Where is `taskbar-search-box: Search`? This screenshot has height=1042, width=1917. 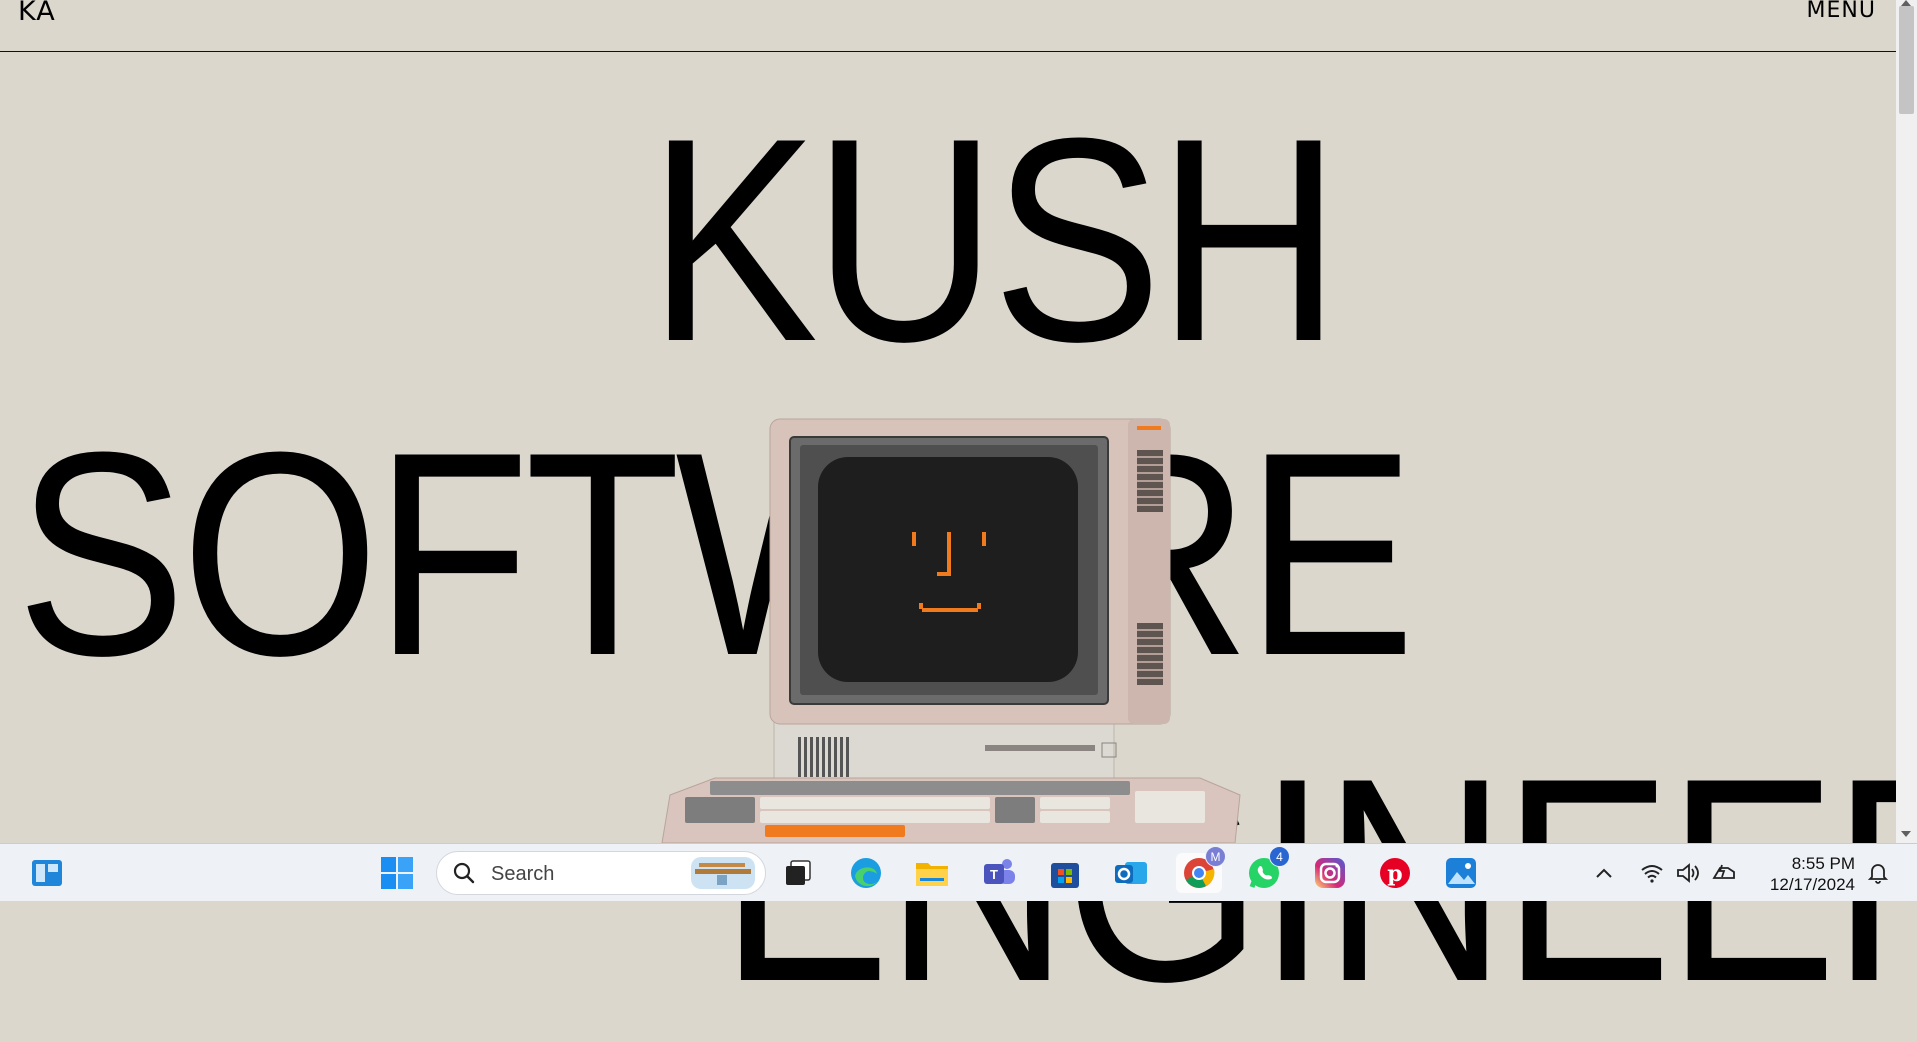
taskbar-search-box: Search is located at coordinates (601, 873).